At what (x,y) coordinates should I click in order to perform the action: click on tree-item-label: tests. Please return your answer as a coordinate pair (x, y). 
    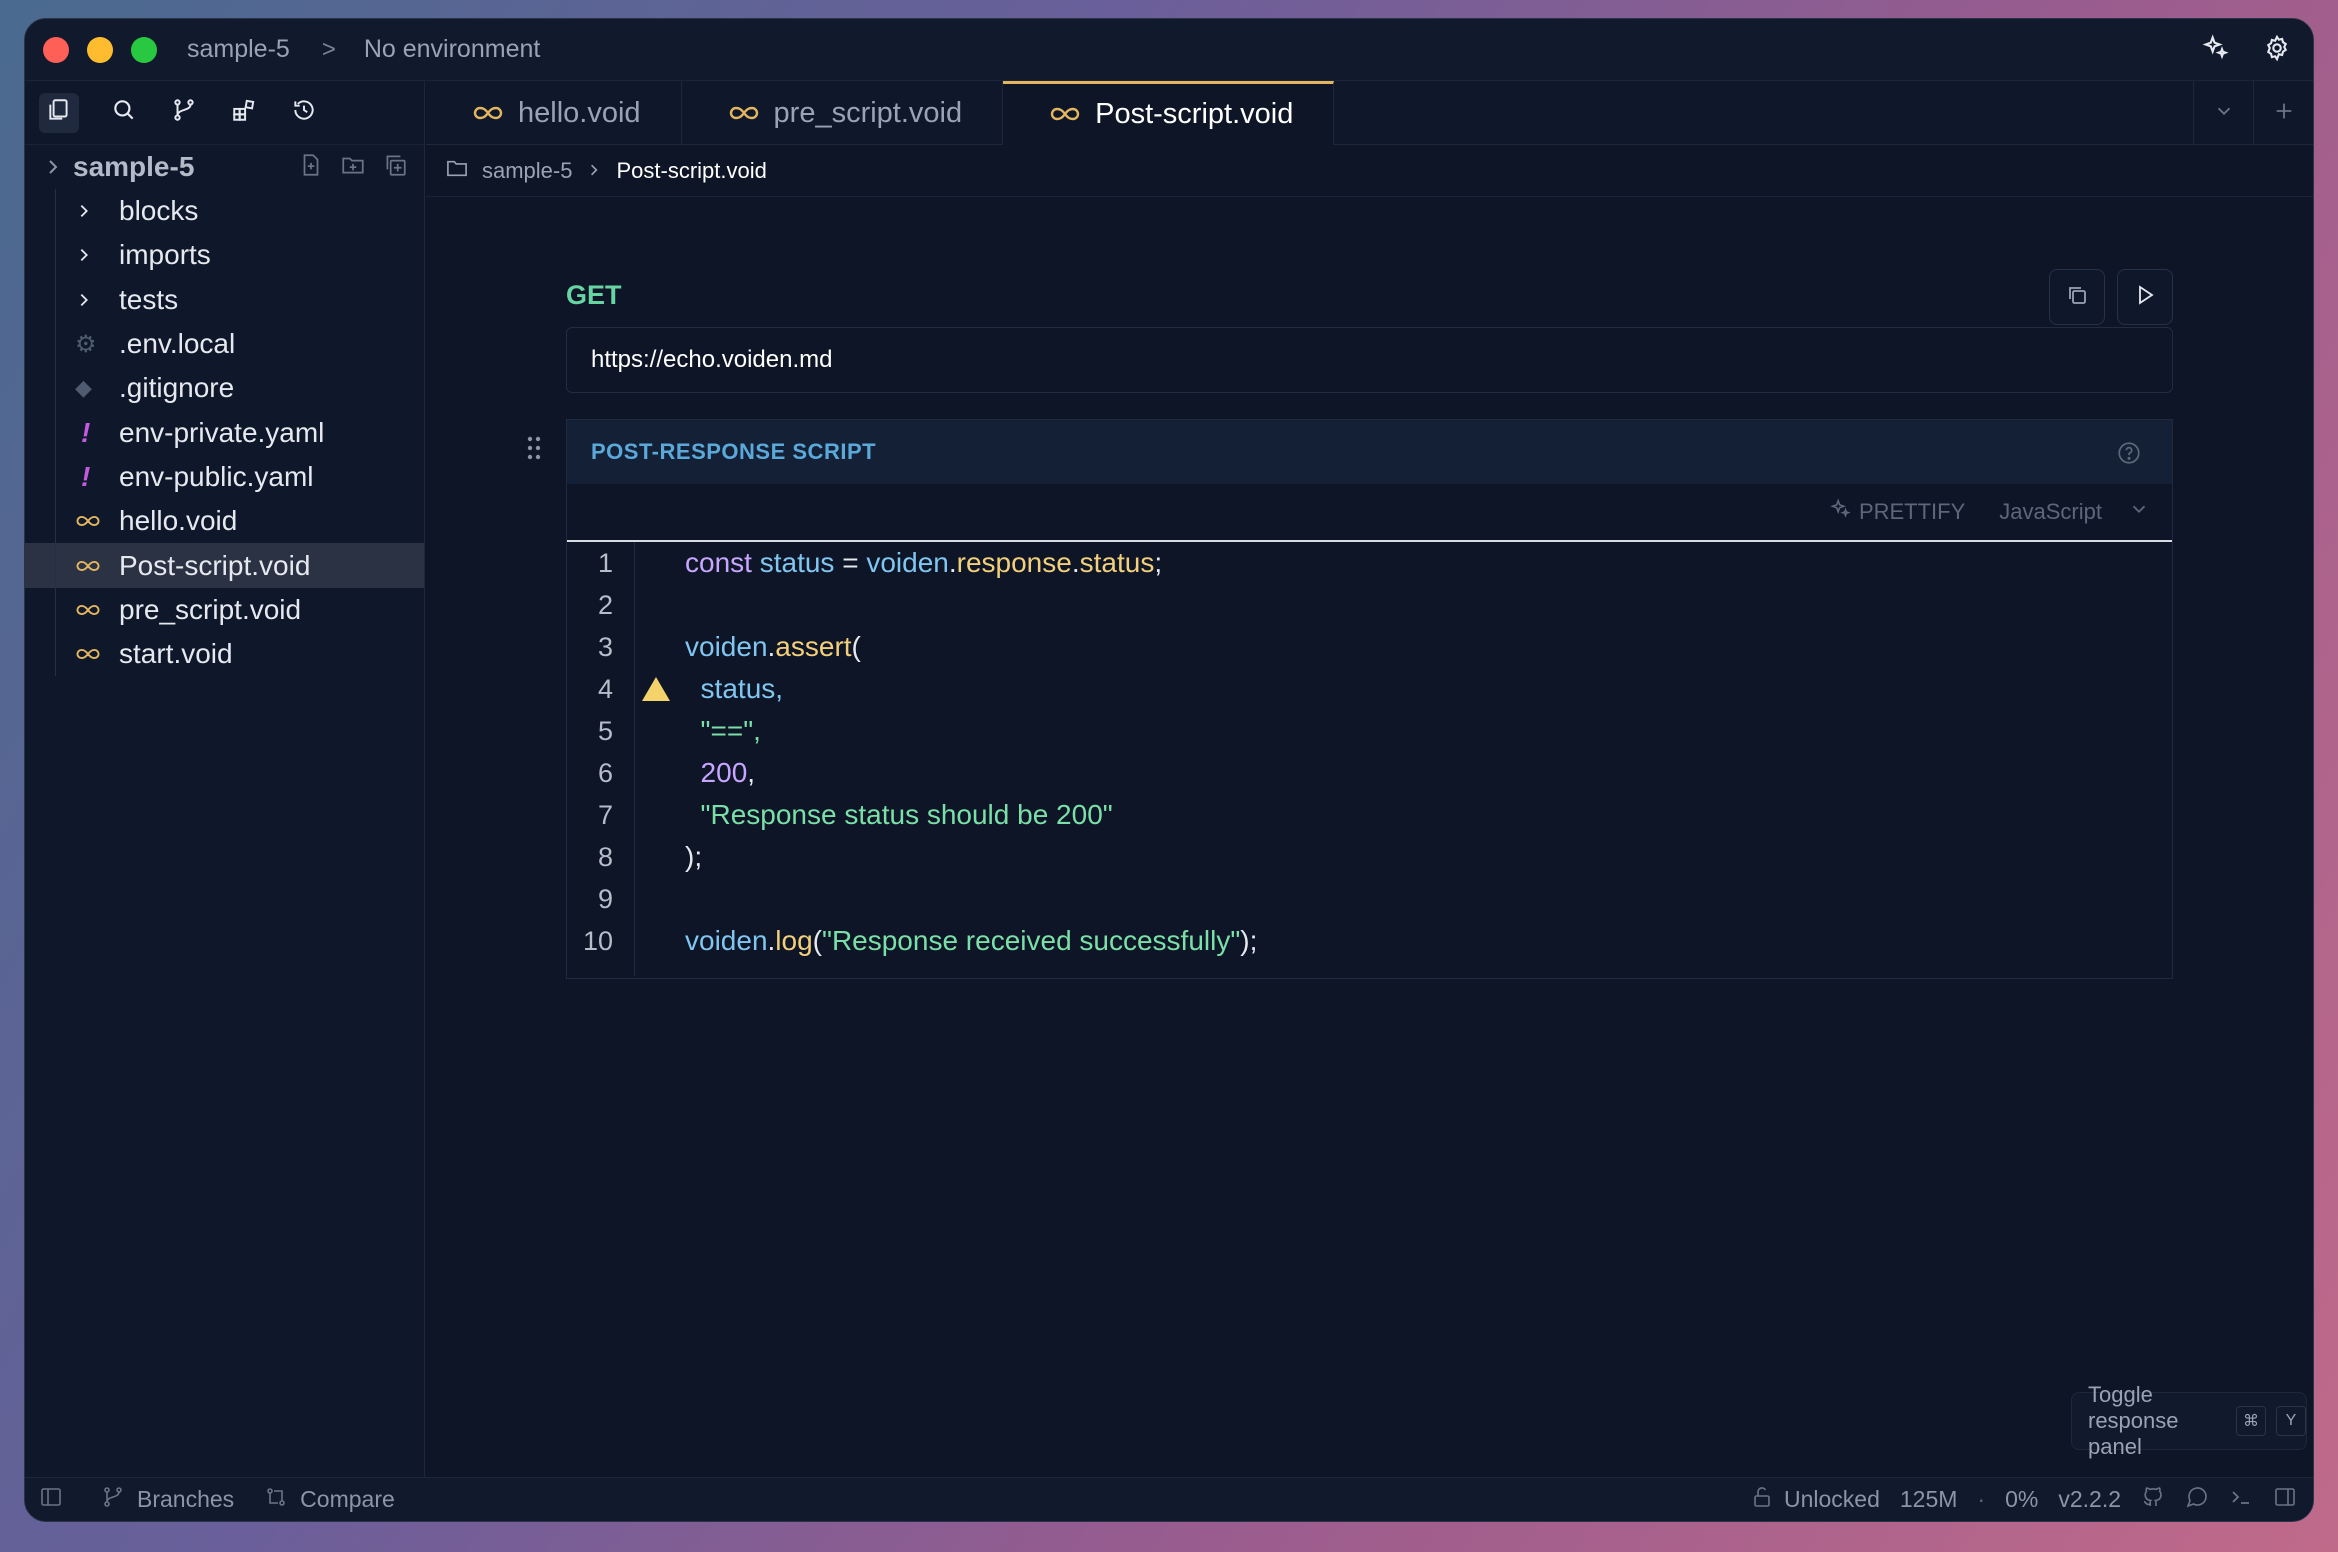
    Looking at the image, I should click on (149, 299).